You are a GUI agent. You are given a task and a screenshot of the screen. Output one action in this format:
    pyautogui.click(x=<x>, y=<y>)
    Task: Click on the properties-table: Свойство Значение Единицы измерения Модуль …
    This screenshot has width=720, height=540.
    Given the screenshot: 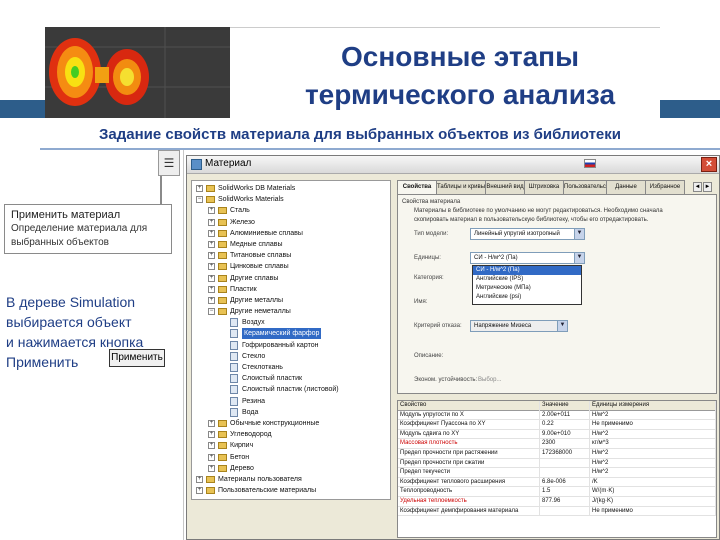 What is the action you would take?
    pyautogui.click(x=557, y=469)
    